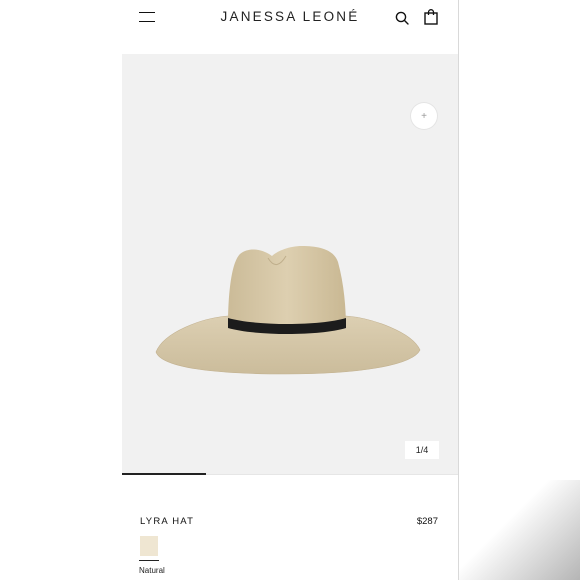  I want to click on gallery-progress-fill, so click(164, 474).